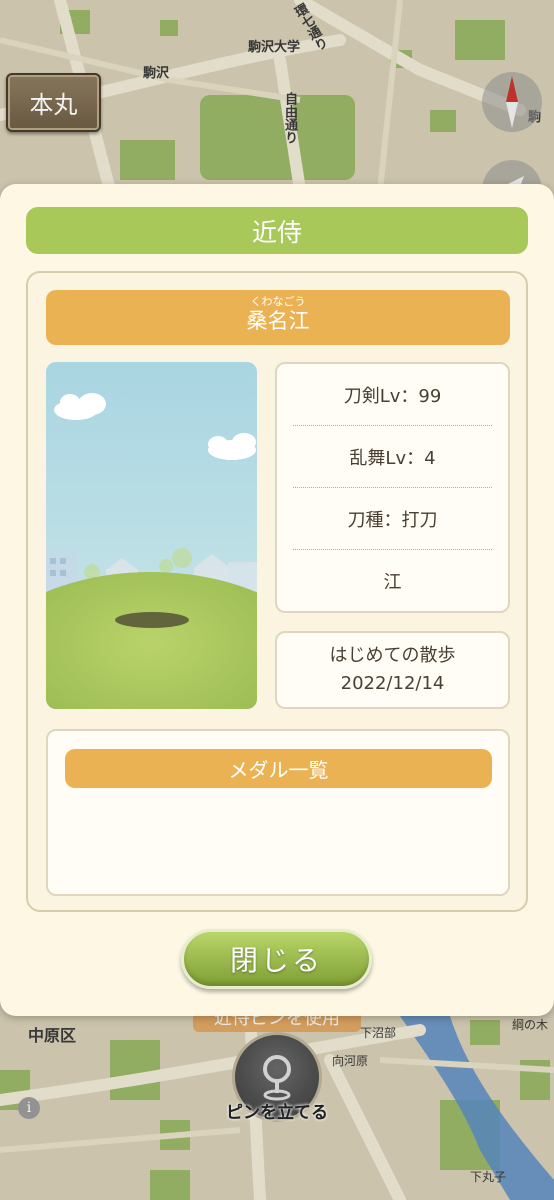 The image size is (554, 1200). What do you see at coordinates (276, 959) in the screenshot?
I see `close-button: 閉じる` at bounding box center [276, 959].